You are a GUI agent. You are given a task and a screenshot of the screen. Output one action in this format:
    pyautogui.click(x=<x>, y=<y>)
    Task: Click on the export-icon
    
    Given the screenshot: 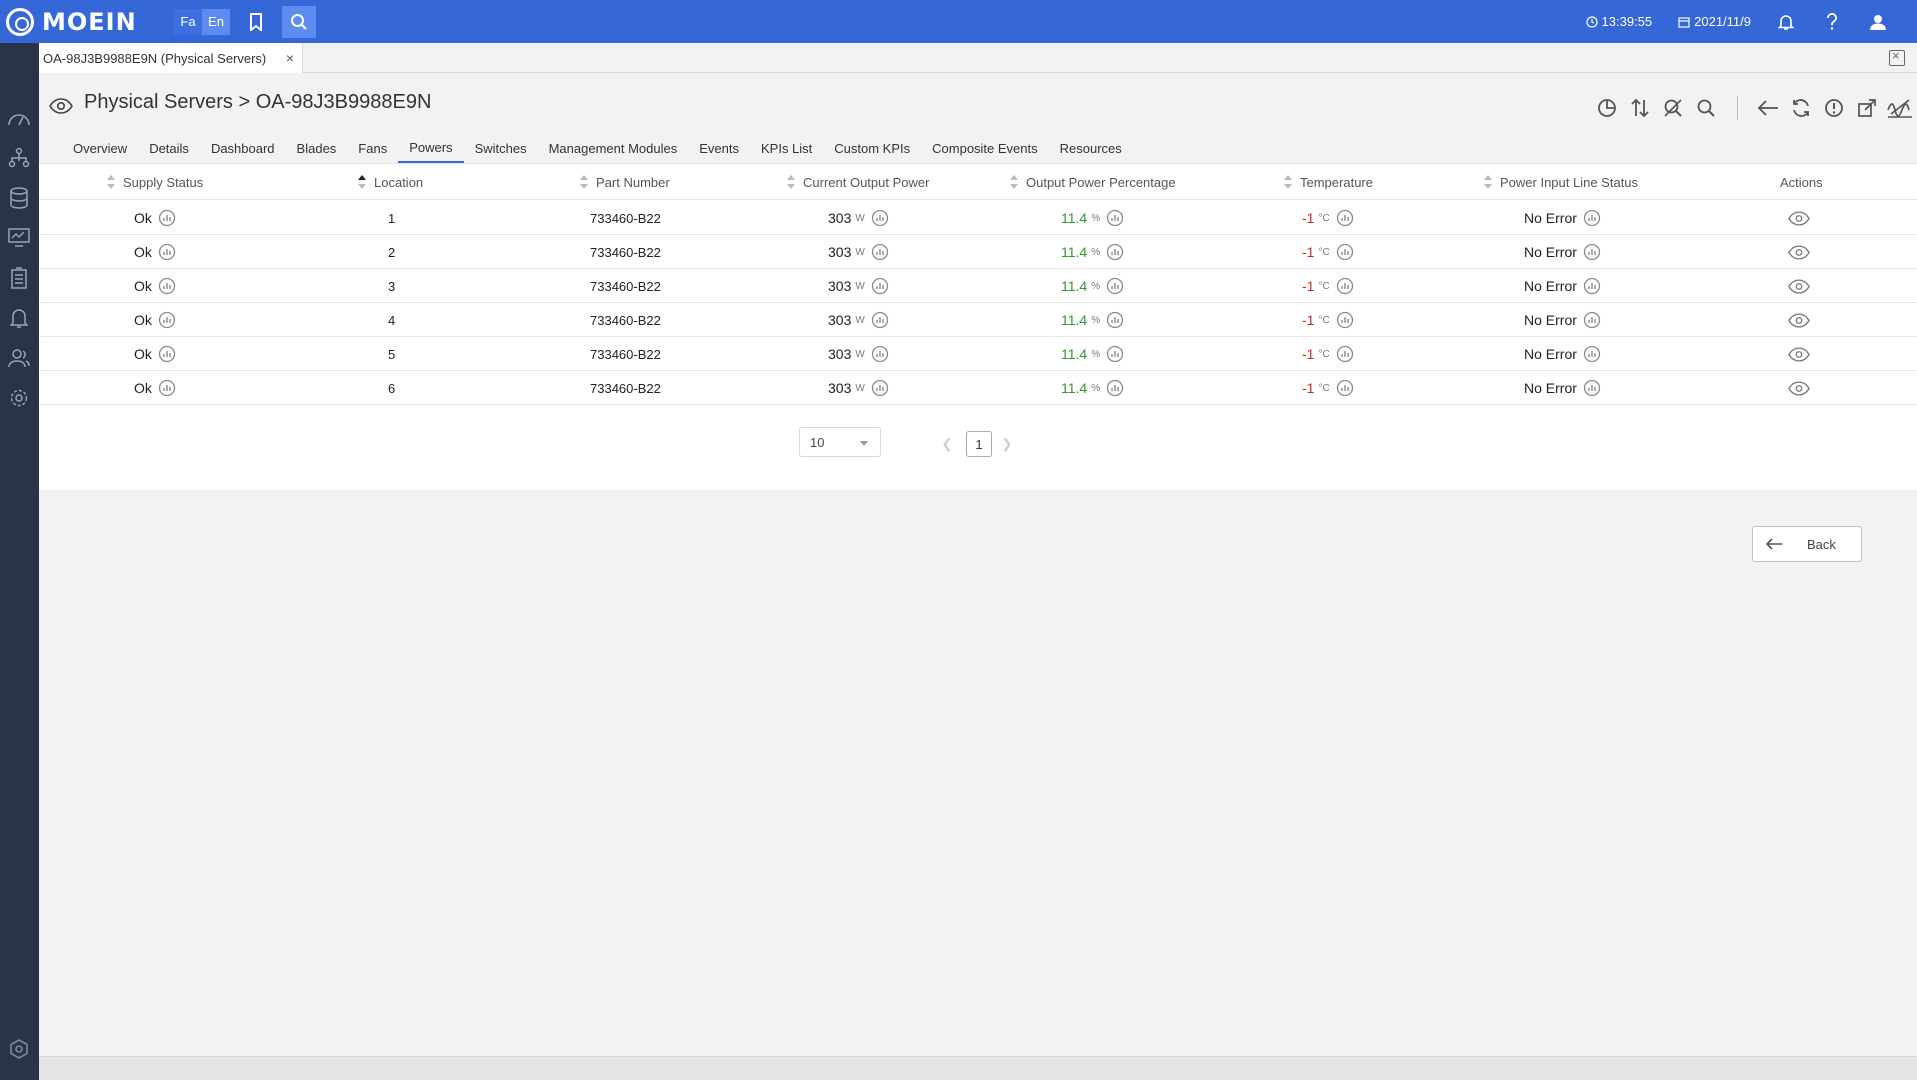 What is the action you would take?
    pyautogui.click(x=1867, y=108)
    